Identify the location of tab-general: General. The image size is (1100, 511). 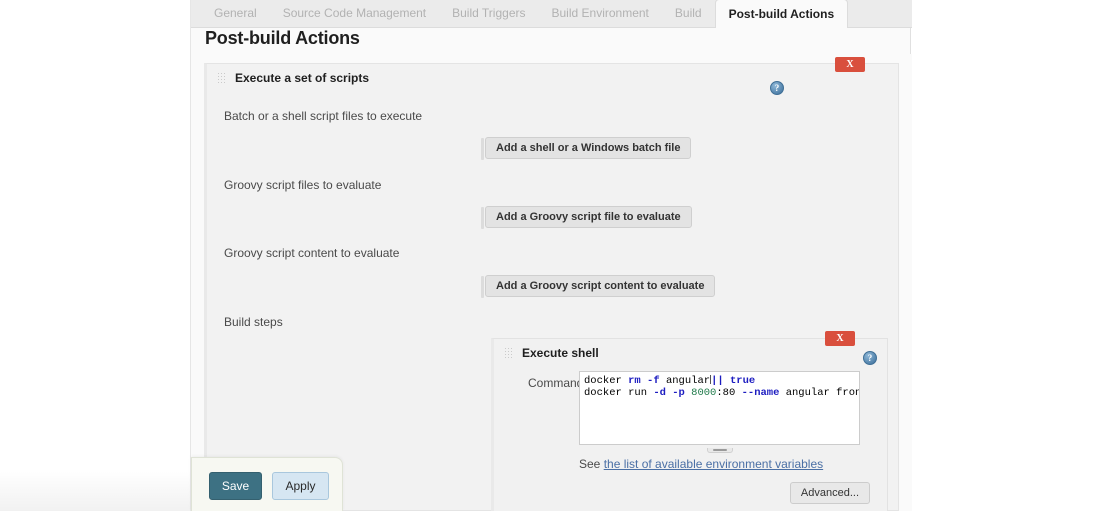
(235, 13).